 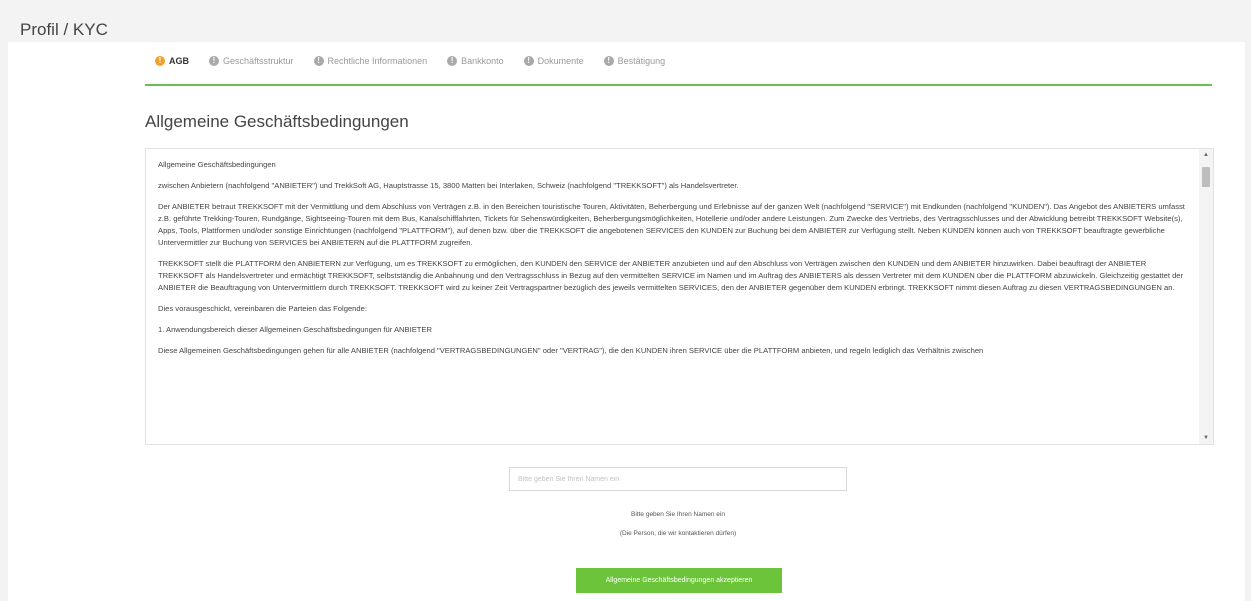 I want to click on tab-dokumente: ! Dokumente, so click(x=553, y=61).